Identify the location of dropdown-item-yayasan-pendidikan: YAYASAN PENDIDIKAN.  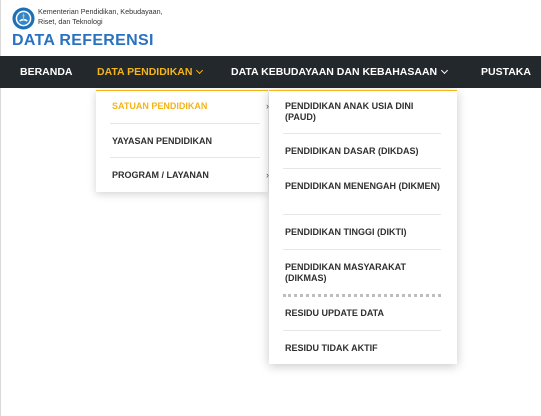
(162, 141).